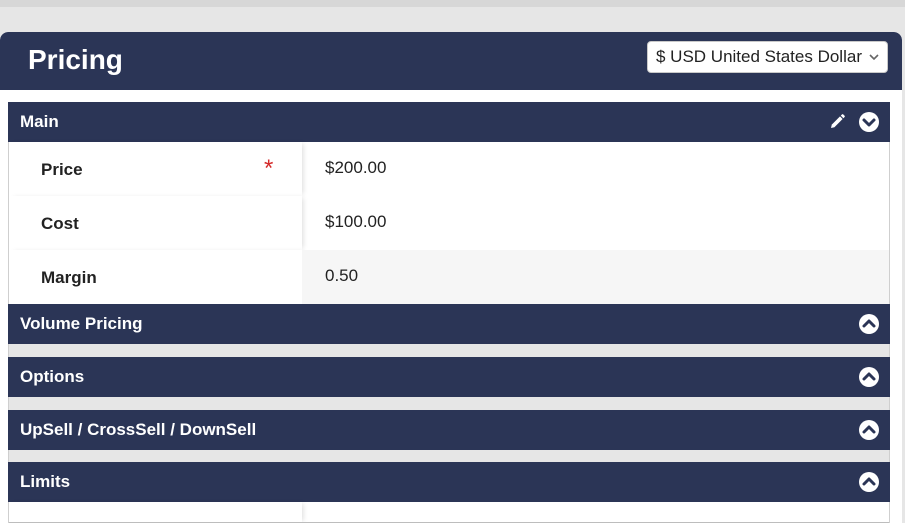 This screenshot has height=523, width=905. I want to click on field-value-cell: $200.00, so click(595, 169).